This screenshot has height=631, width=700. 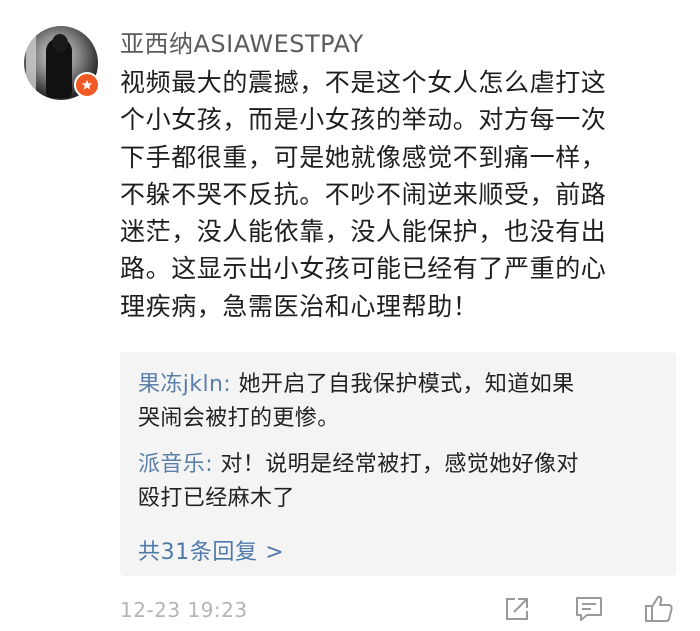 What do you see at coordinates (184, 384) in the screenshot?
I see `reply-author: 果冻jkln:` at bounding box center [184, 384].